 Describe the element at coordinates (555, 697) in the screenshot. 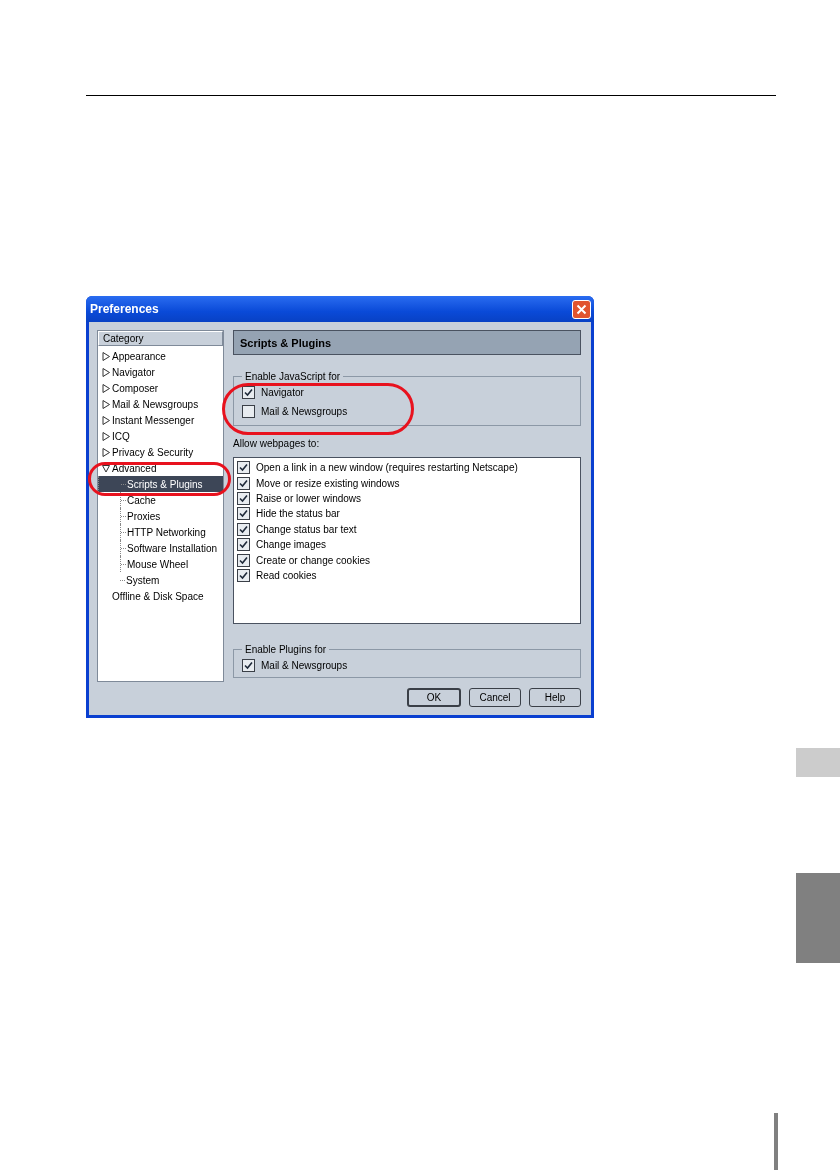

I see `dialog-button: Help` at that location.